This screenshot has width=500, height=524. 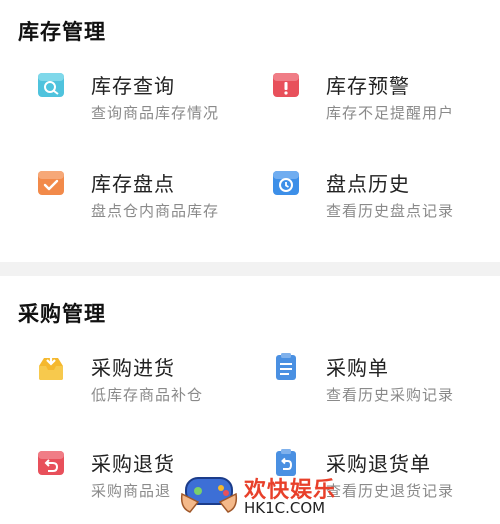 I want to click on purchase-stock-desc: 低库存商品补仓, so click(x=147, y=395).